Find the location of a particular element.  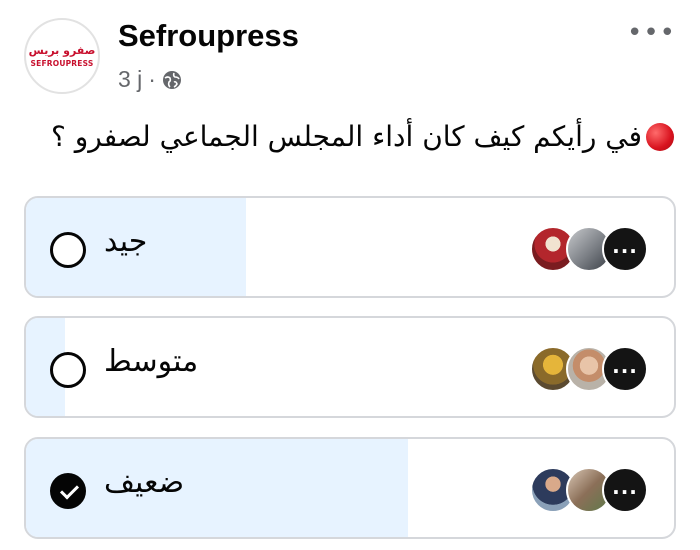

post-meta: 3 j · is located at coordinates (150, 79).